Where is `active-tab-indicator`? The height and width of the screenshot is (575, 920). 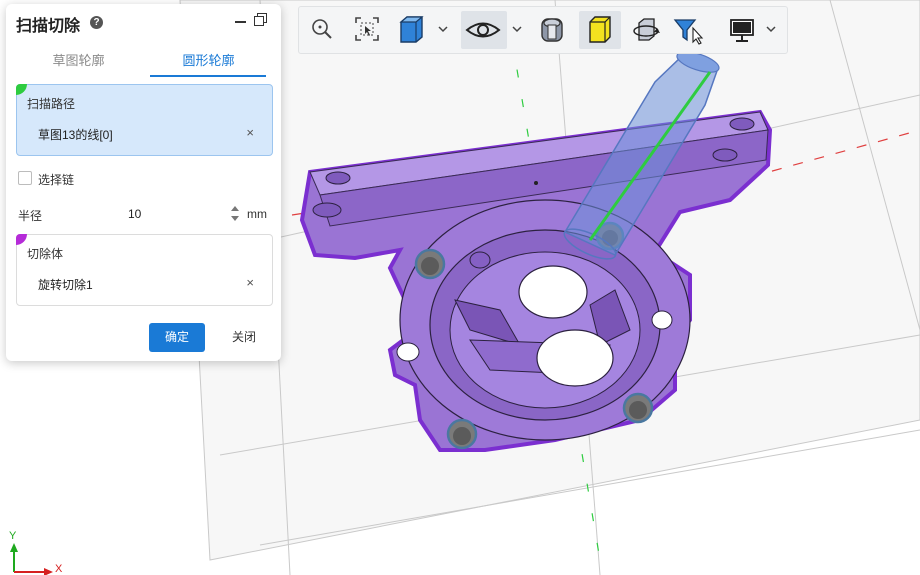 active-tab-indicator is located at coordinates (208, 76).